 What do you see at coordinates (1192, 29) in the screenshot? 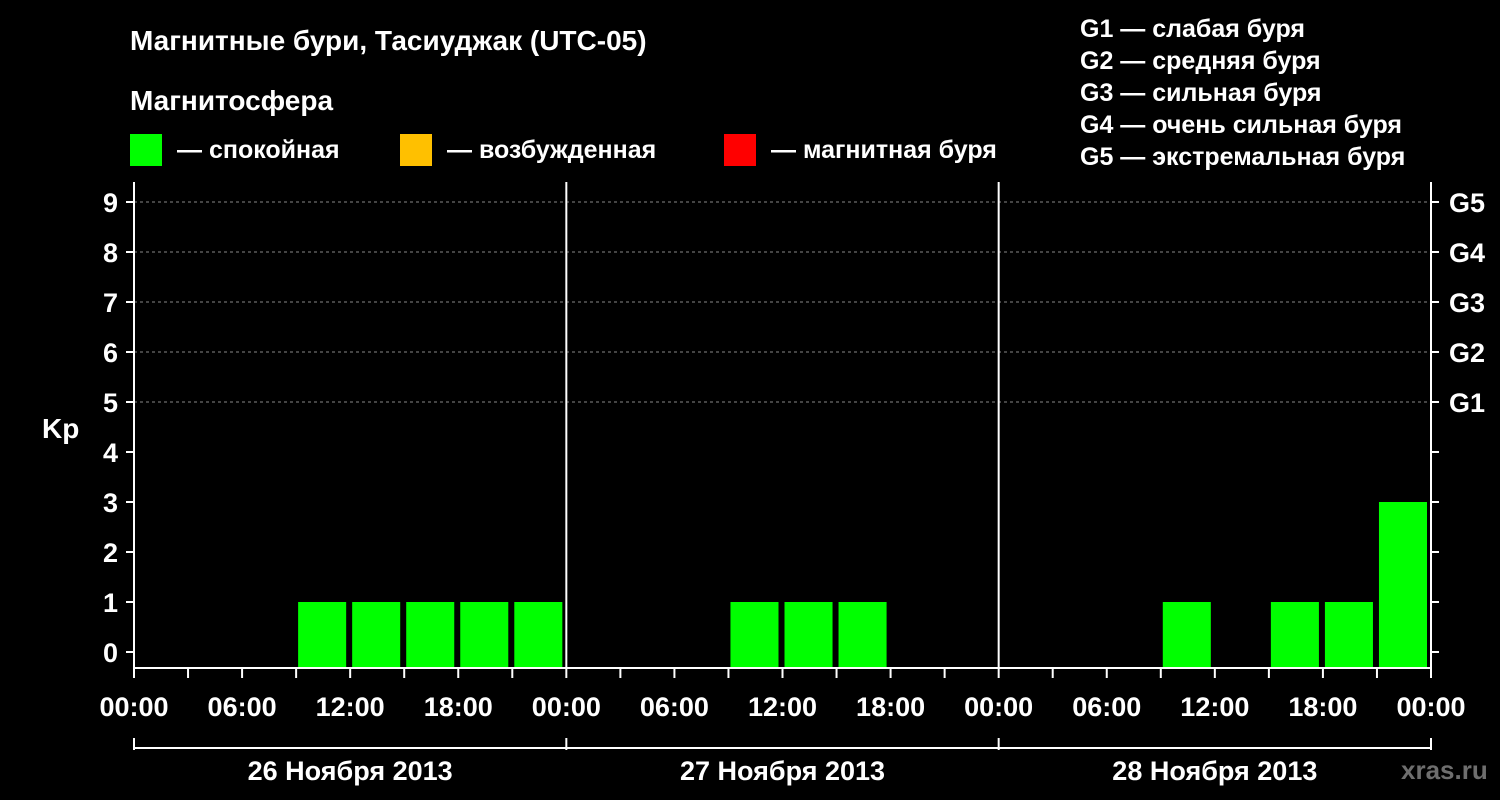
I see `g-scale-item: G1 — слабая буря` at bounding box center [1192, 29].